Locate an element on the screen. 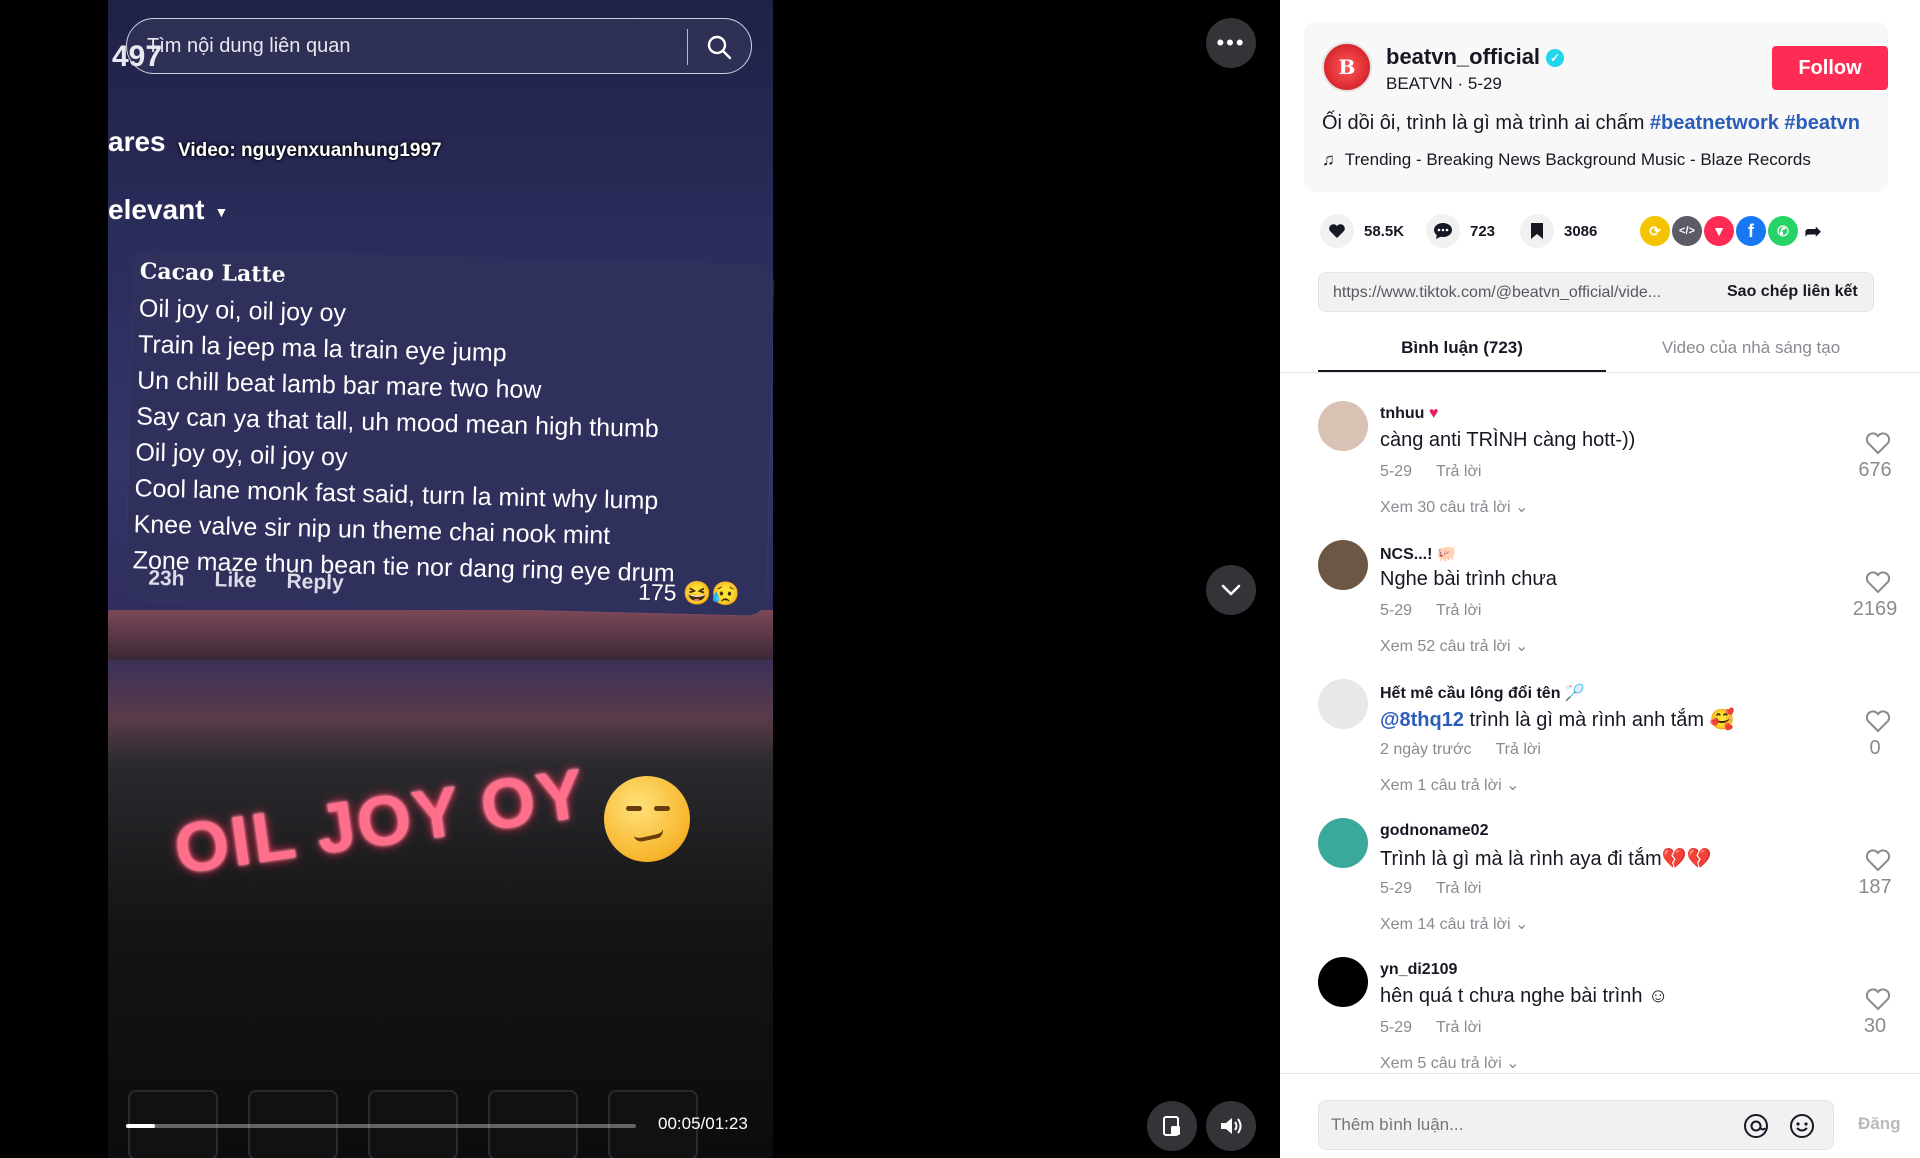 The image size is (1920, 1158). hashtag-link: #beatvn is located at coordinates (1822, 123).